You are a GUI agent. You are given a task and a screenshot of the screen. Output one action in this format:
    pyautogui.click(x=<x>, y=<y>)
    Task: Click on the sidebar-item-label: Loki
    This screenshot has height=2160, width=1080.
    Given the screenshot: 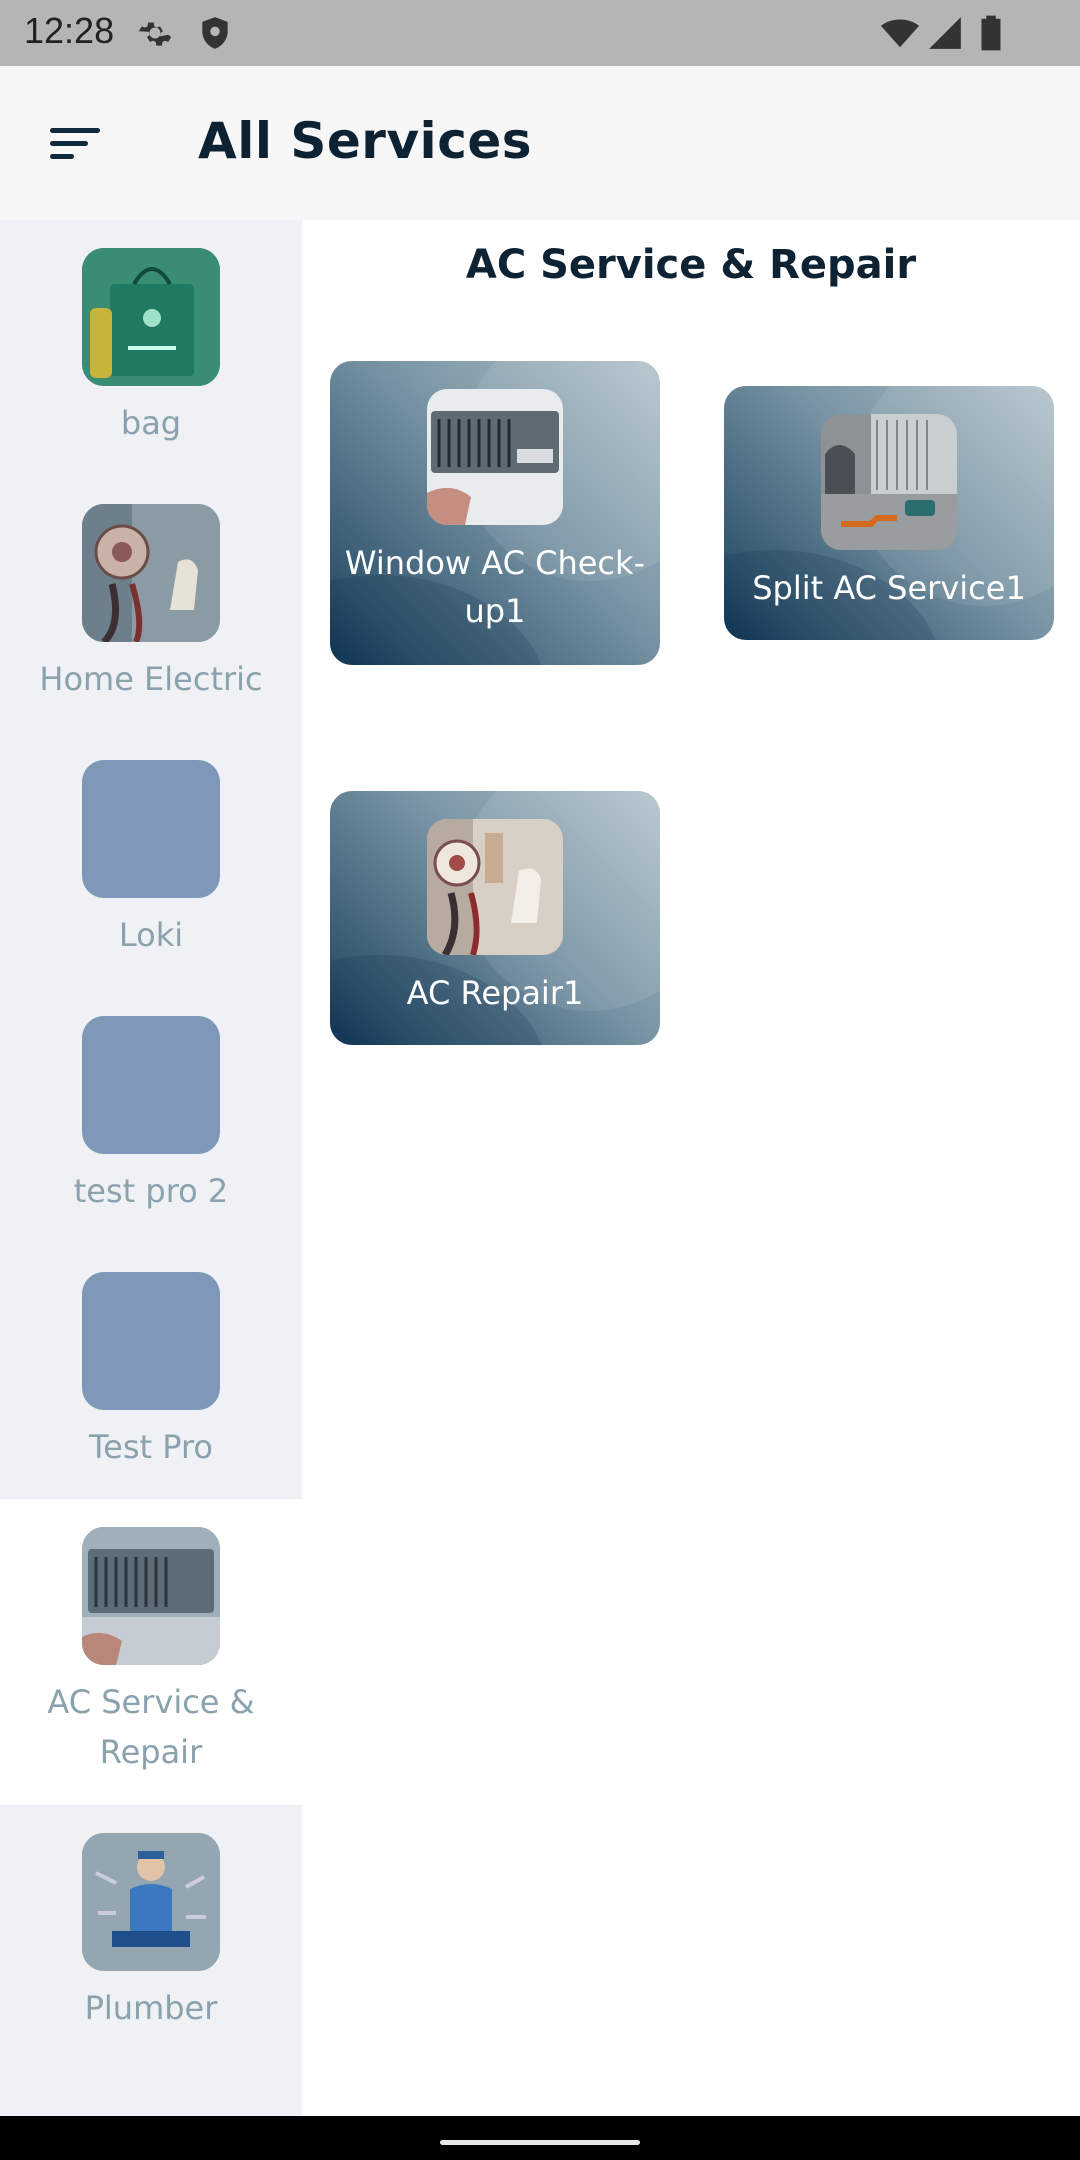 What is the action you would take?
    pyautogui.click(x=151, y=935)
    